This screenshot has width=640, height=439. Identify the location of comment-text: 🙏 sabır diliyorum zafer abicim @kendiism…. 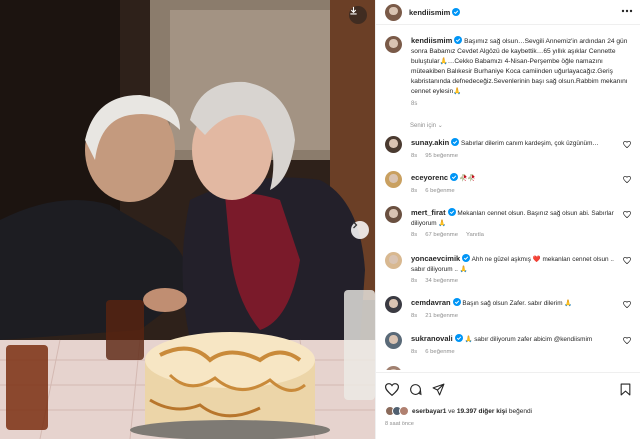
(528, 339).